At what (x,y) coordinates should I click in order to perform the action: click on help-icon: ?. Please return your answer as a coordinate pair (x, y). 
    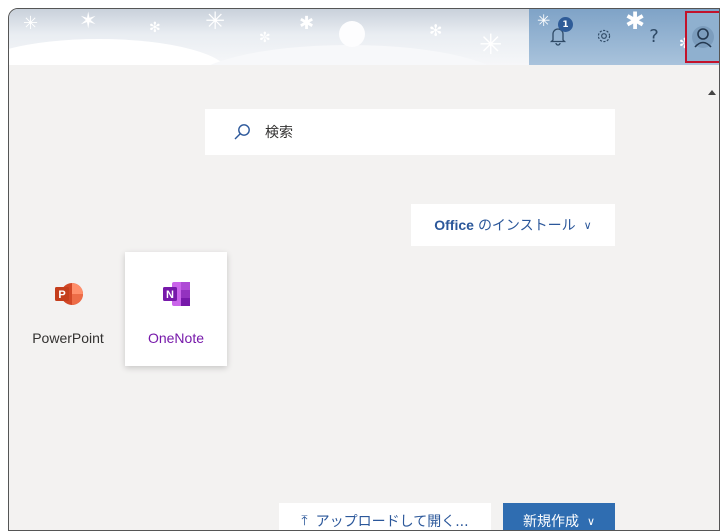
    Looking at the image, I should click on (654, 36).